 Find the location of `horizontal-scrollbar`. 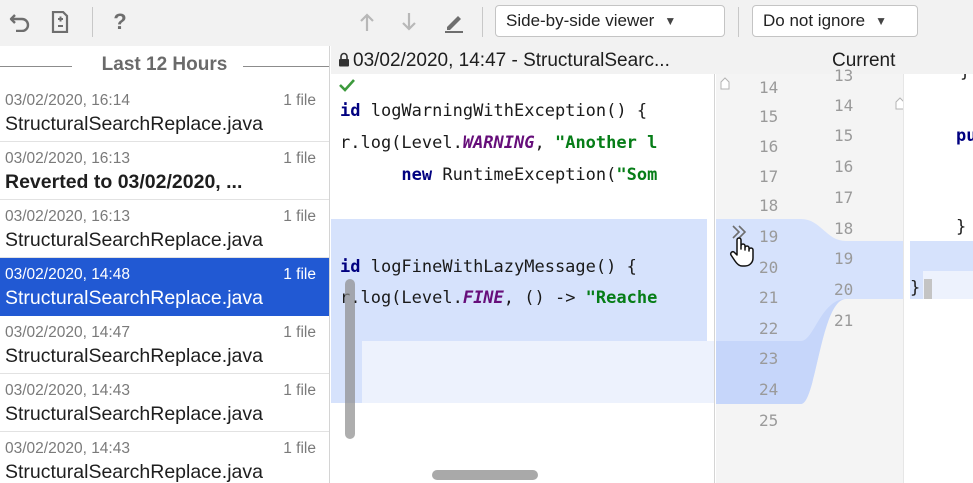

horizontal-scrollbar is located at coordinates (485, 475).